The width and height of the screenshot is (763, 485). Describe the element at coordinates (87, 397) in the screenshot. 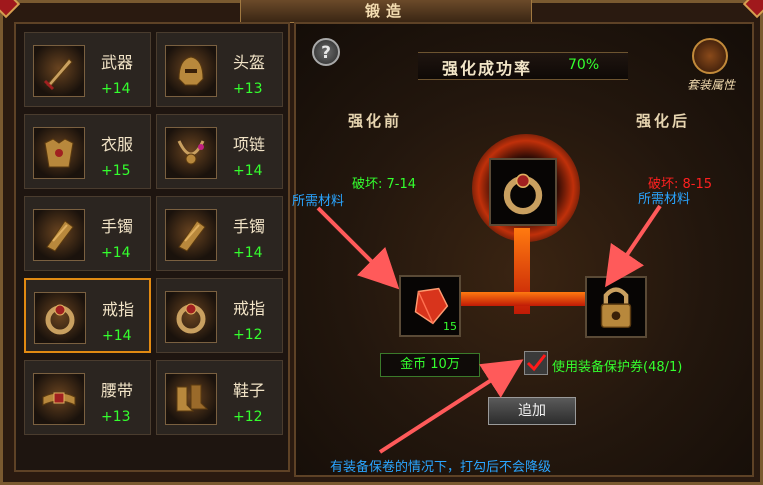

I see `equip-slot-belt: 腰带 +13` at that location.